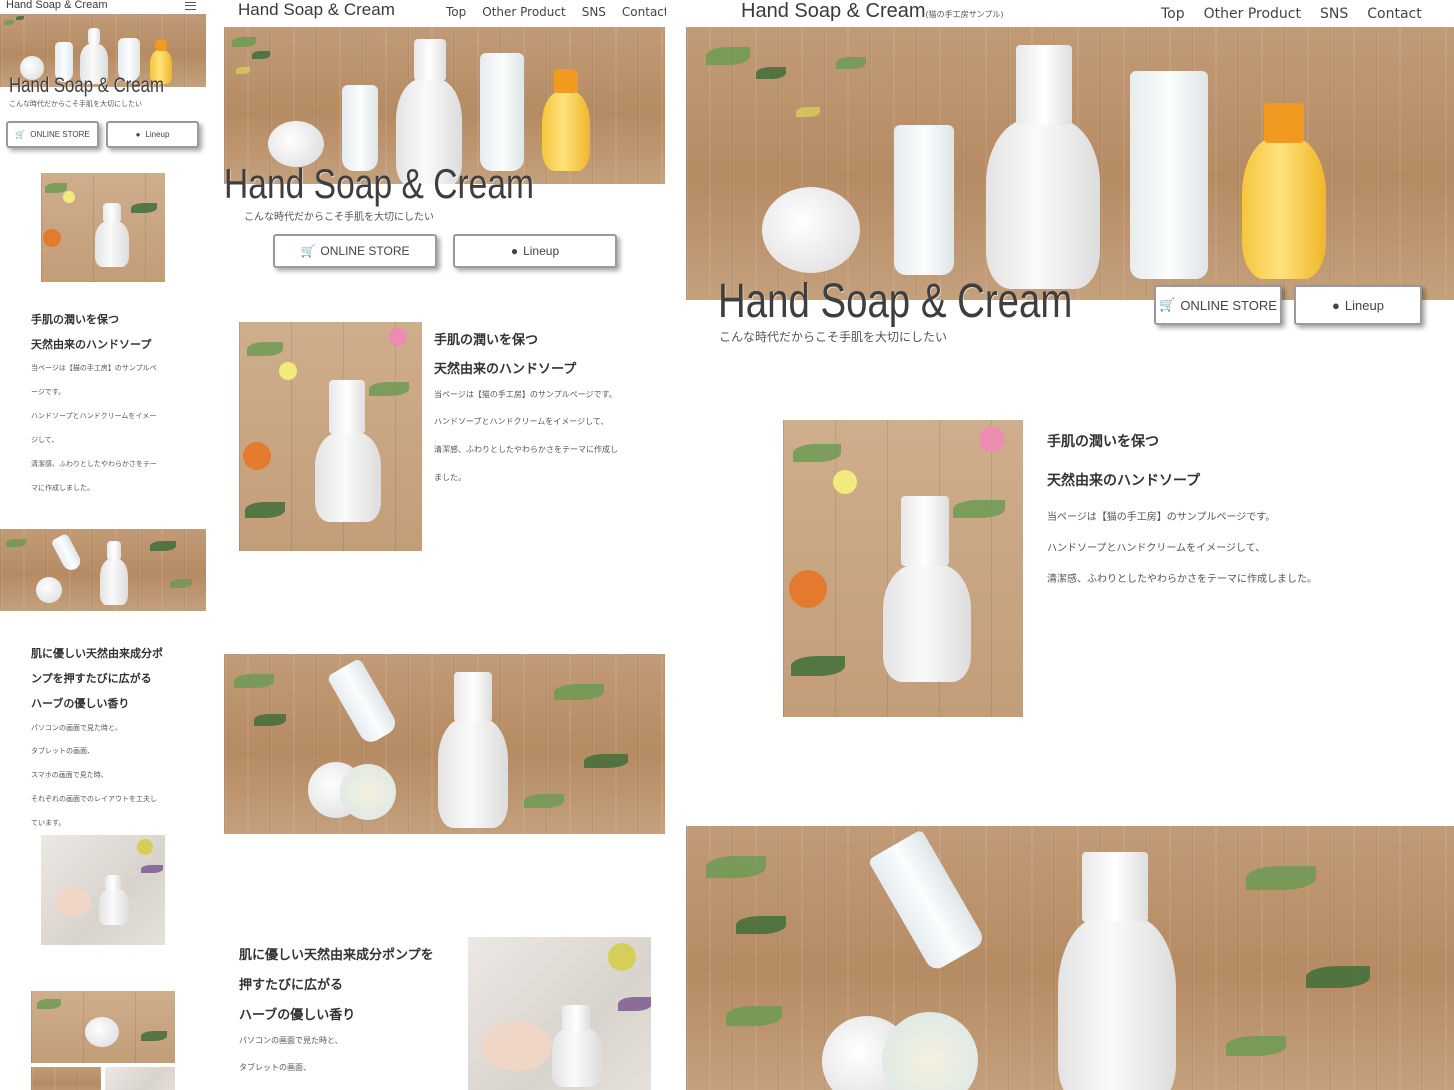 The height and width of the screenshot is (1090, 1454). What do you see at coordinates (48, 392) in the screenshot?
I see `section1-body-2: ージです。` at bounding box center [48, 392].